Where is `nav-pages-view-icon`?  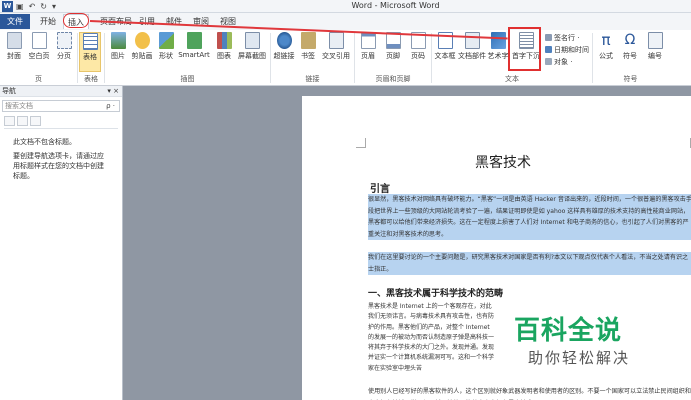
nav-pages-view-icon is located at coordinates (22, 121).